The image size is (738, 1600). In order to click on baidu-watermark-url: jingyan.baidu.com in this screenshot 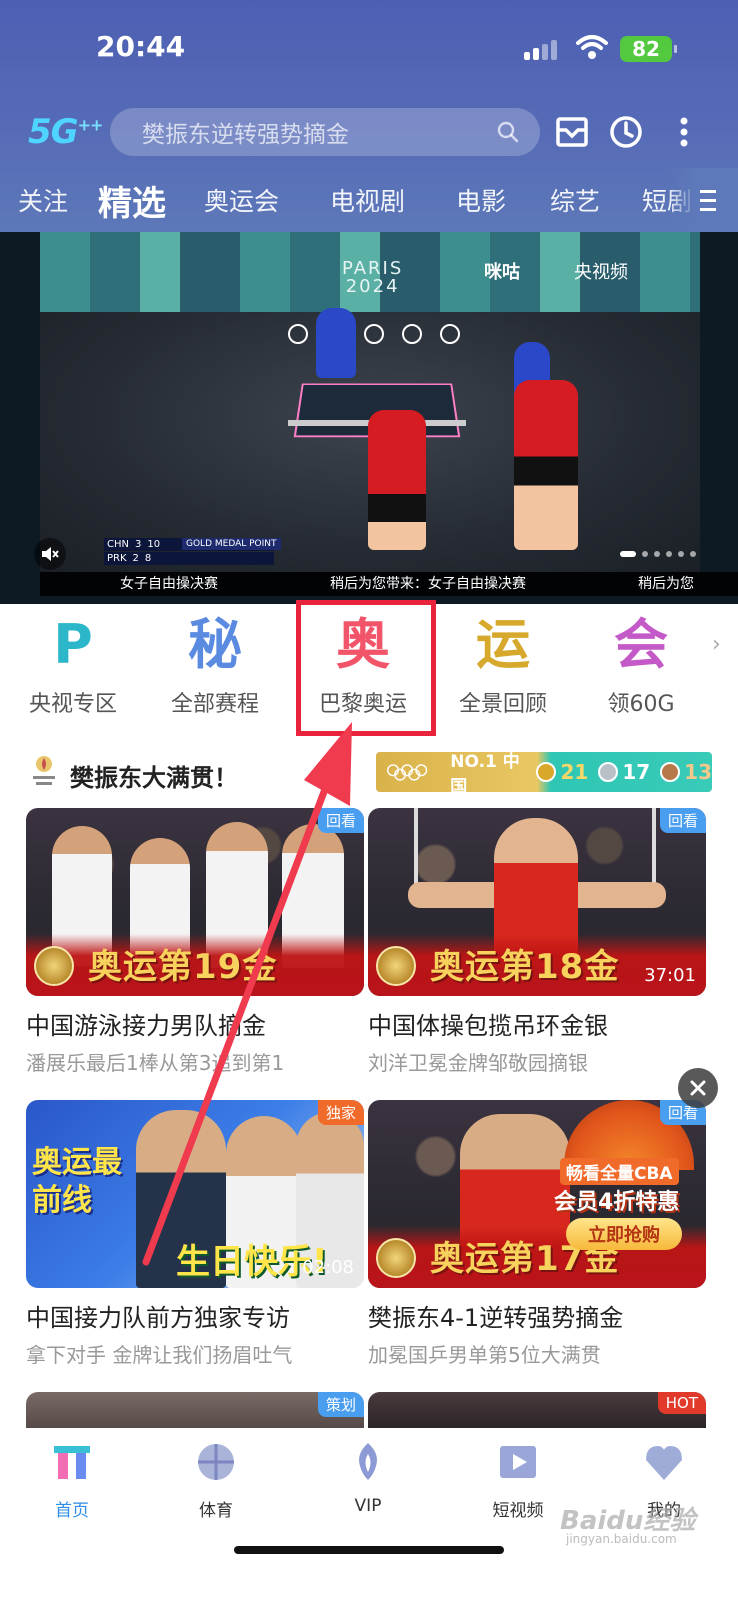, I will do `click(621, 1539)`.